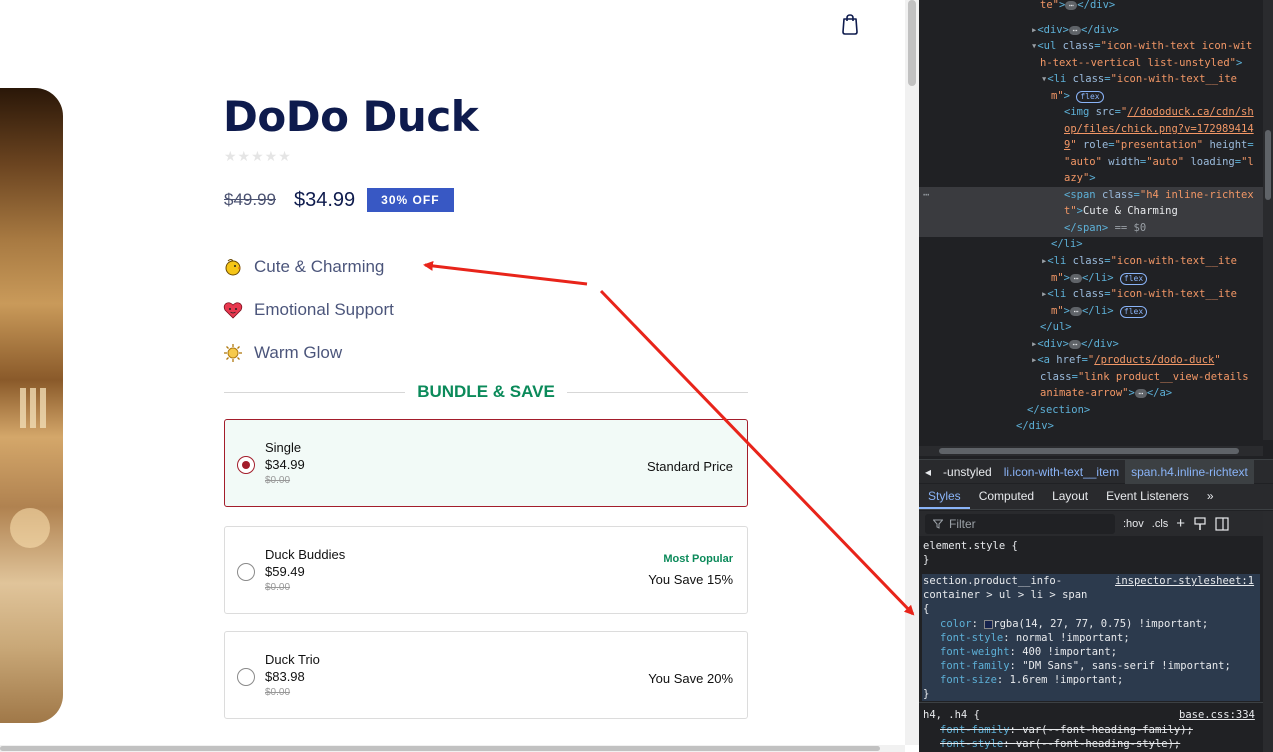  I want to click on rating-stars: ★★★★★, so click(258, 156).